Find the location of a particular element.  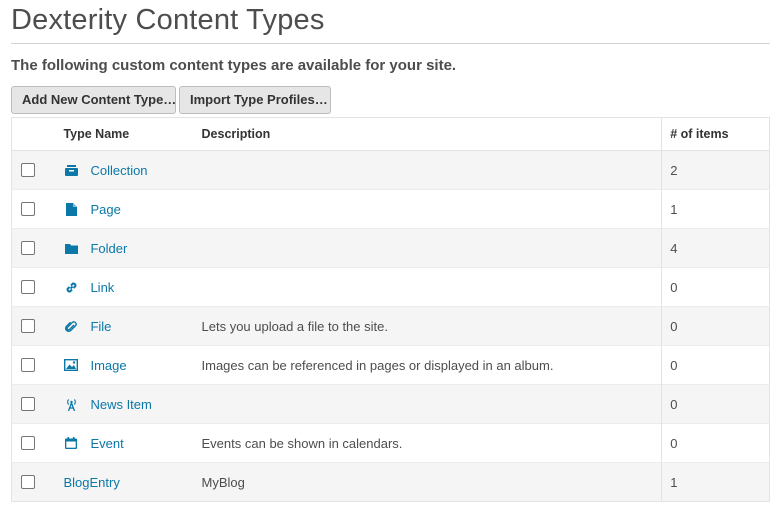

table-row: Event Events can be shown in calendars. 0 is located at coordinates (390, 443).